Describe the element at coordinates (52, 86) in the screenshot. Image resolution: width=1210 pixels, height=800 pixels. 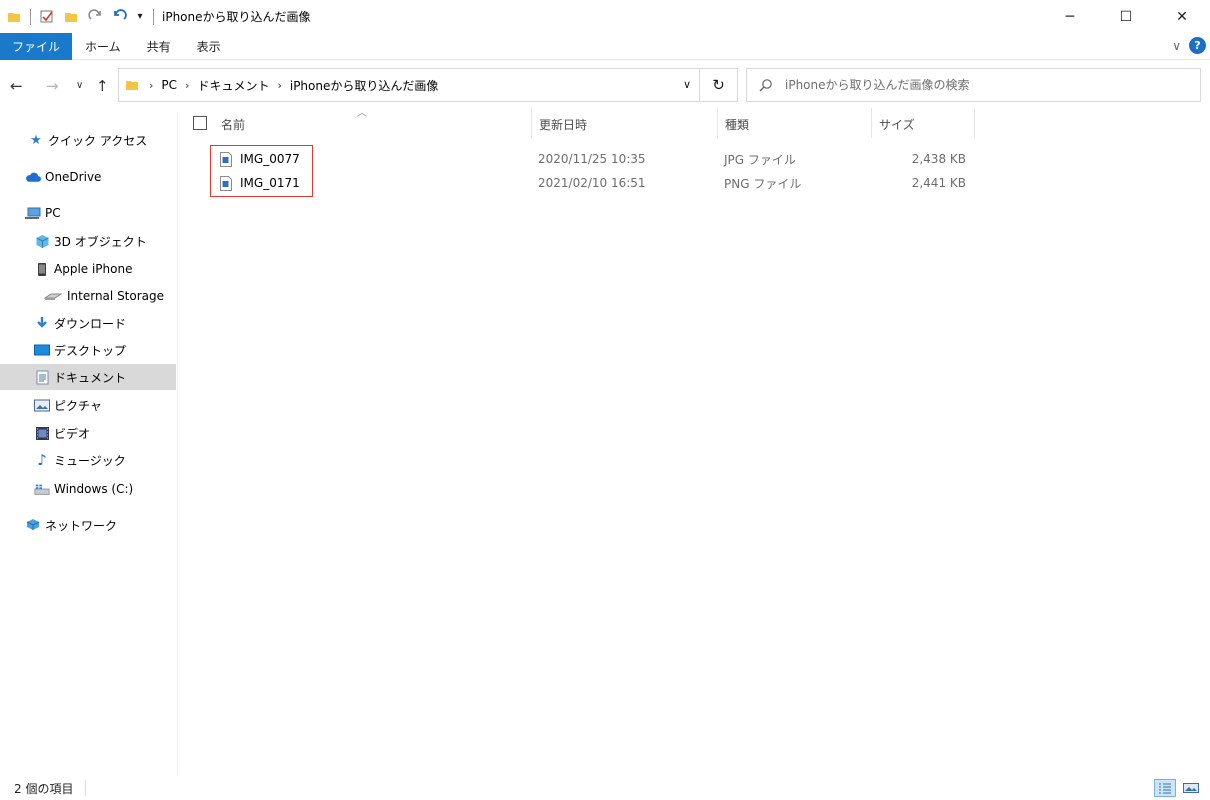
I see `forward-button: →` at that location.